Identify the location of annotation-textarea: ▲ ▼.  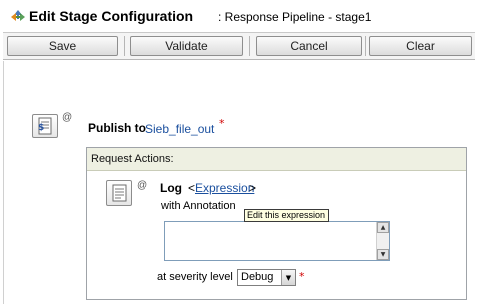
(277, 241).